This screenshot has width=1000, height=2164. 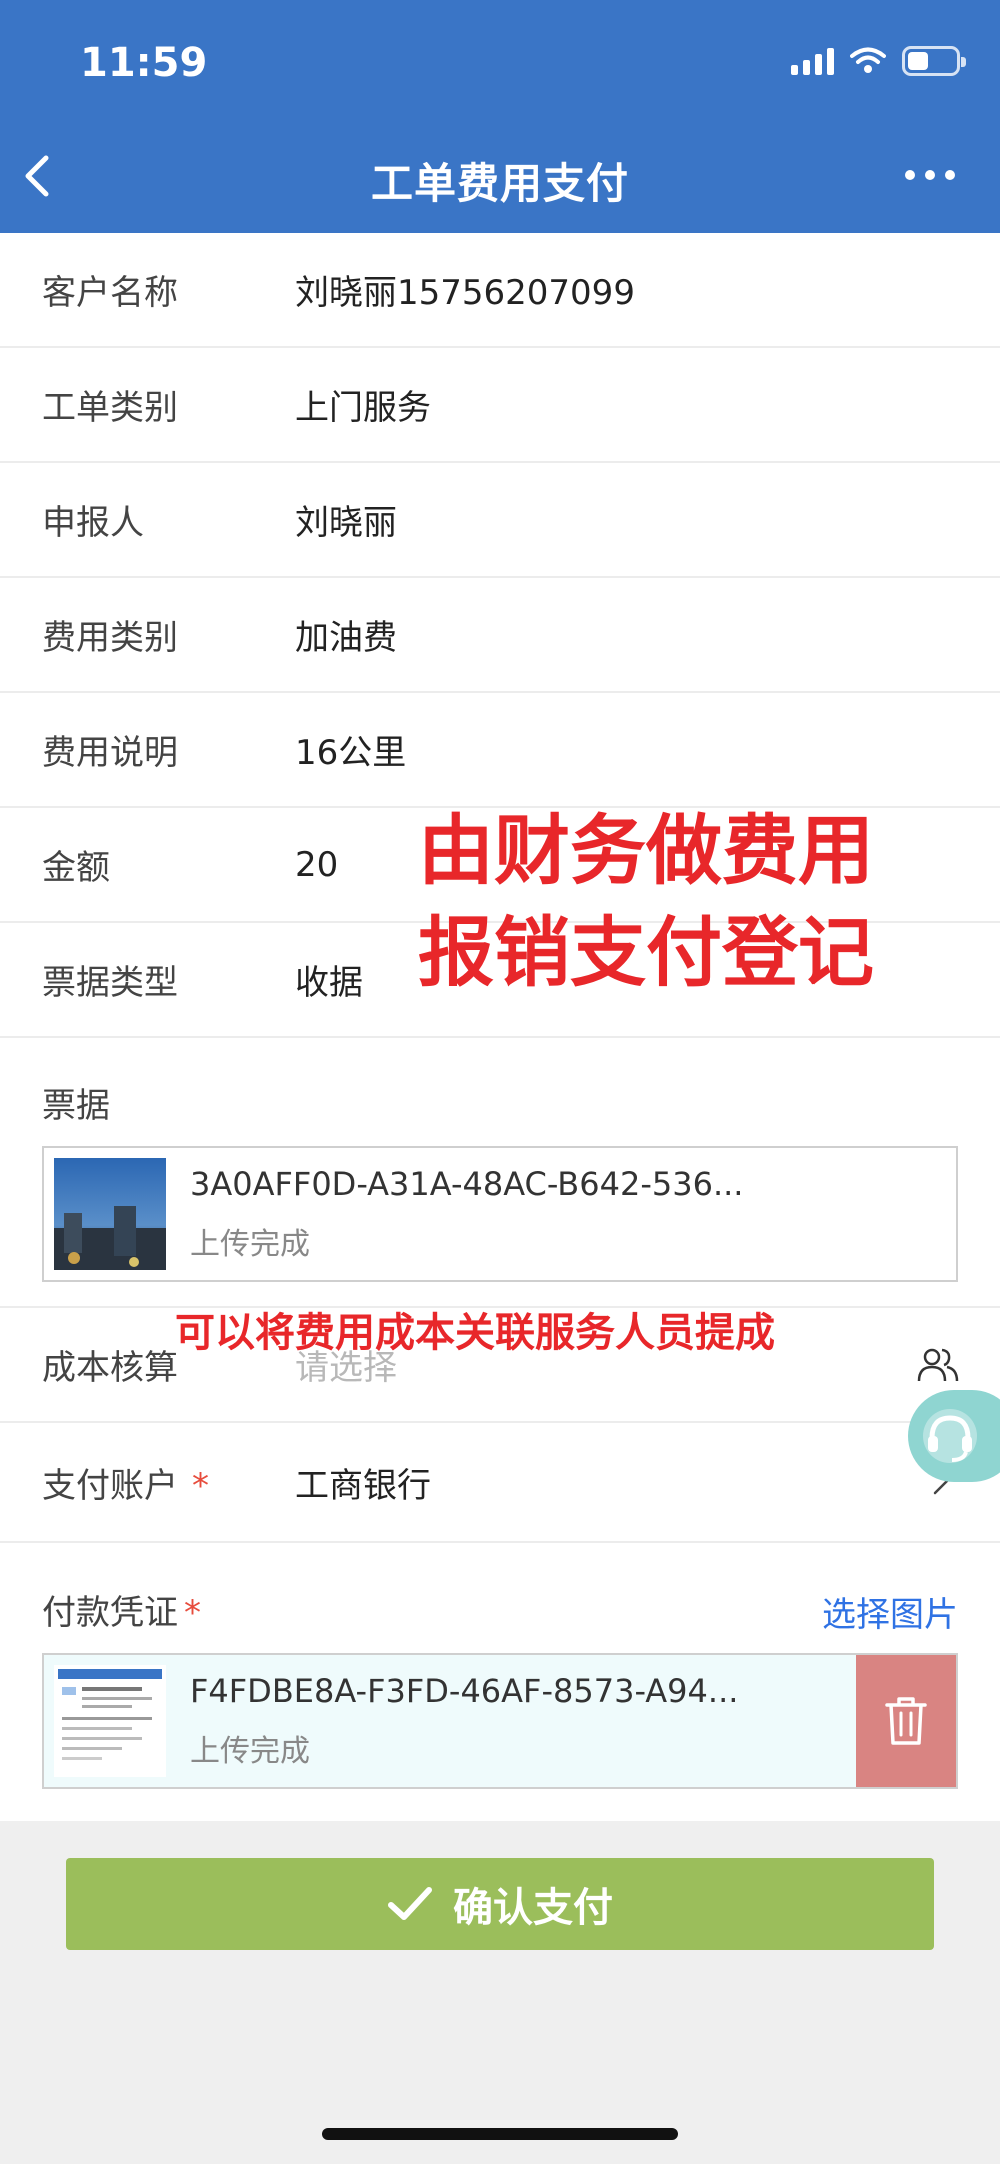 What do you see at coordinates (110, 1613) in the screenshot?
I see `payment-voucher-label: 付款凭证` at bounding box center [110, 1613].